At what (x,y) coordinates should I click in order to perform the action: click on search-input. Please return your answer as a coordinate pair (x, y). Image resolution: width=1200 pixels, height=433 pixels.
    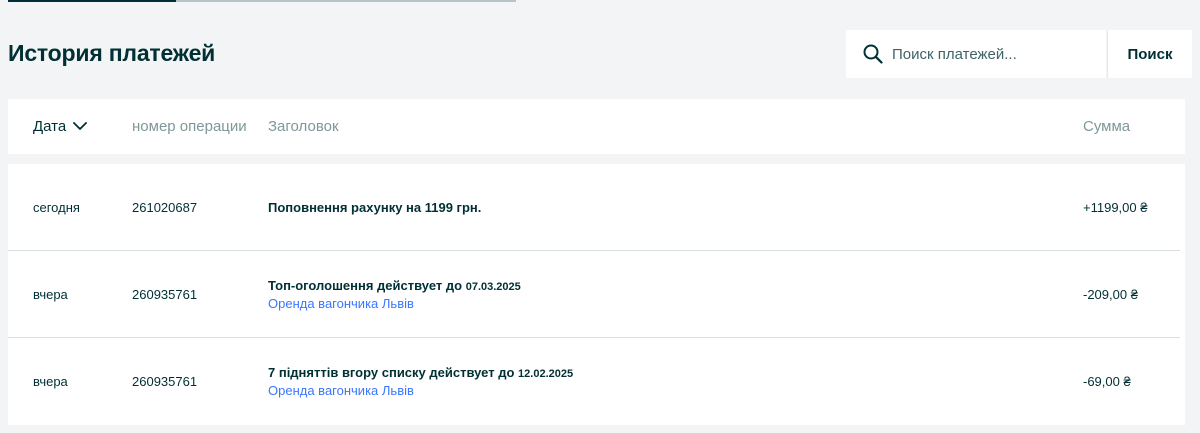
    Looking at the image, I should click on (992, 54).